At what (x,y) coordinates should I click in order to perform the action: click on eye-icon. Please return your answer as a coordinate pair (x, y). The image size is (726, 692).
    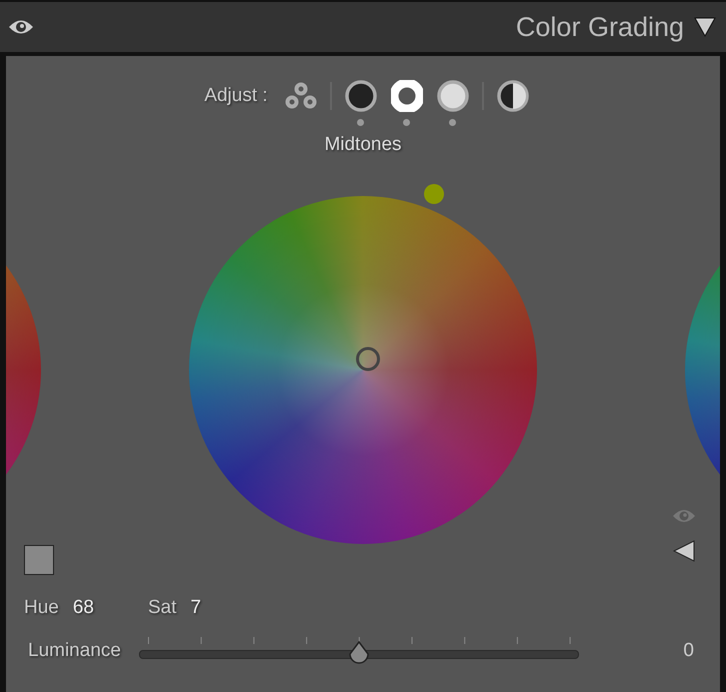
    Looking at the image, I should click on (21, 27).